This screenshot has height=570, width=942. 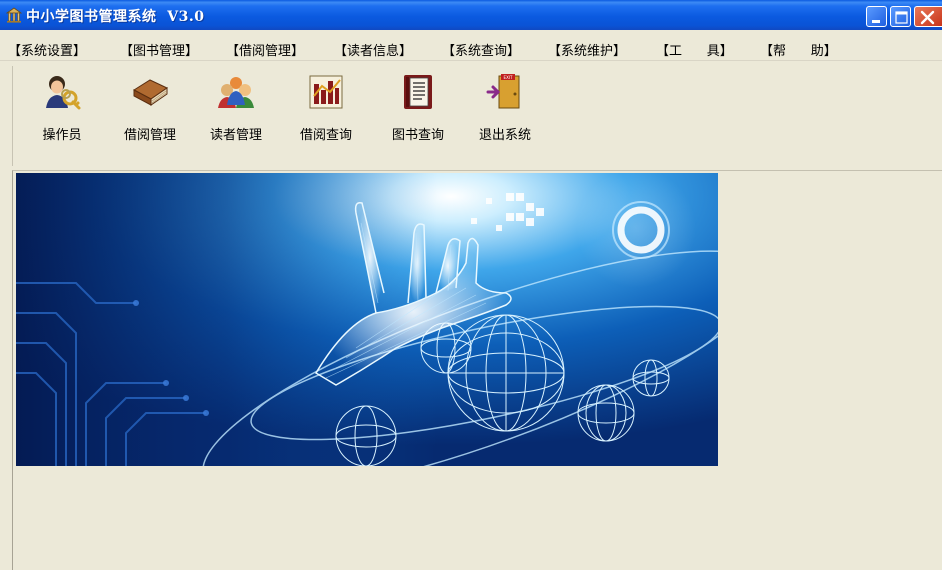 I want to click on borrow-query-label: 借阅查询, so click(x=325, y=135).